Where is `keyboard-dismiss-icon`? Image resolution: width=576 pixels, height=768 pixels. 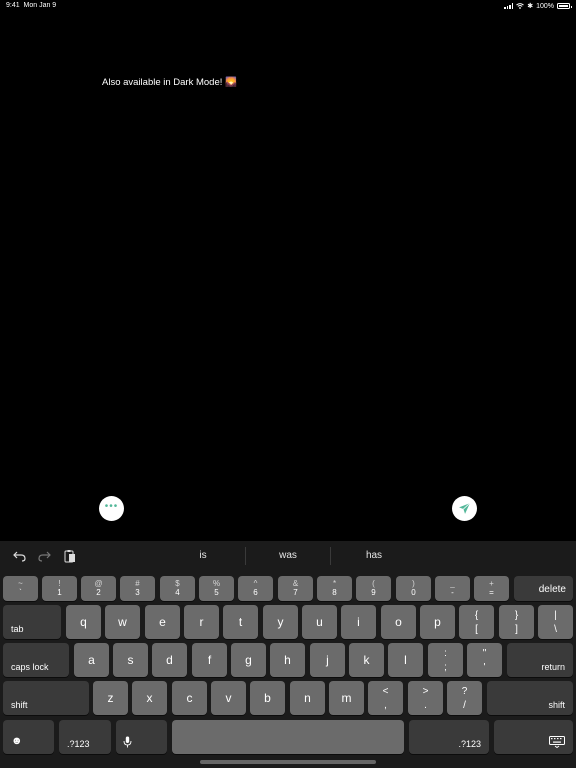
keyboard-dismiss-icon is located at coordinates (557, 742).